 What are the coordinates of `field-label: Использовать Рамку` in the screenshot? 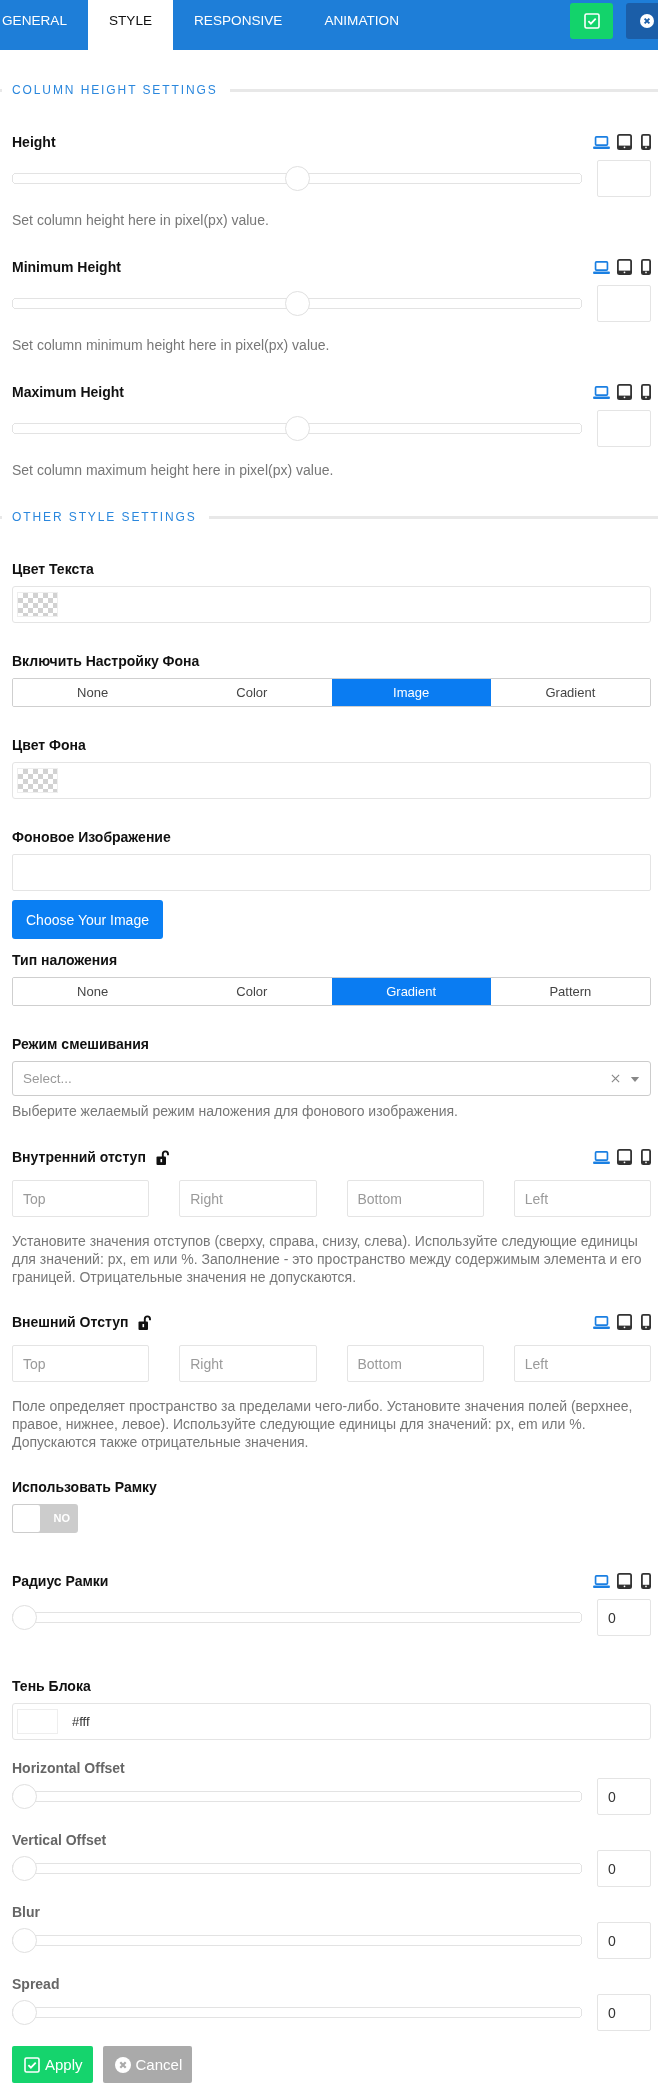 It's located at (84, 1487).